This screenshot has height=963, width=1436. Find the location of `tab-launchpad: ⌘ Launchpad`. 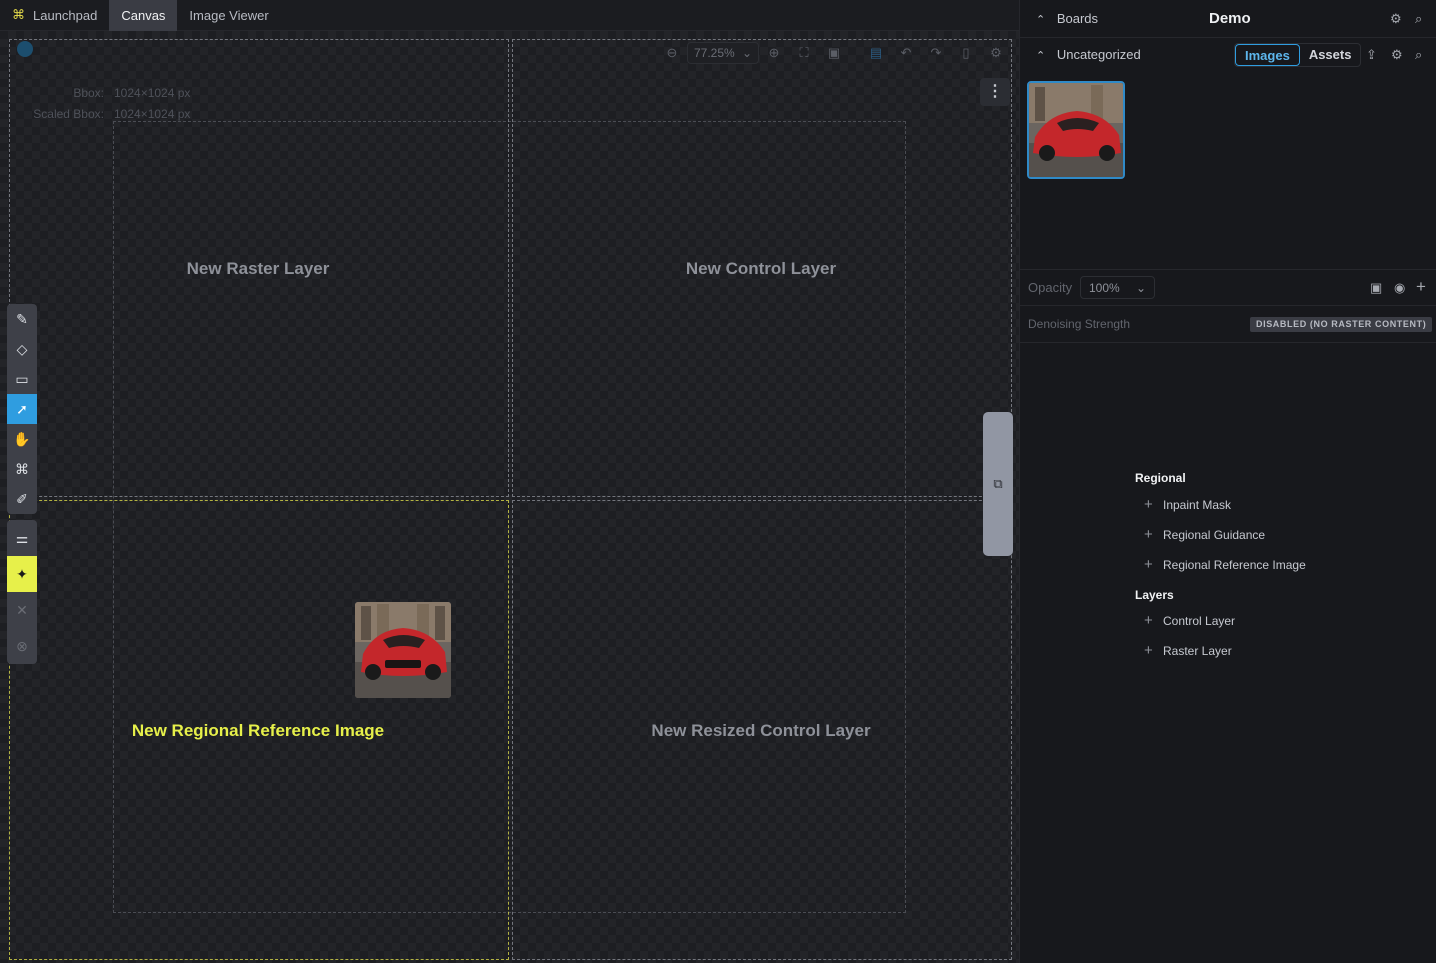

tab-launchpad: ⌘ Launchpad is located at coordinates (54, 15).